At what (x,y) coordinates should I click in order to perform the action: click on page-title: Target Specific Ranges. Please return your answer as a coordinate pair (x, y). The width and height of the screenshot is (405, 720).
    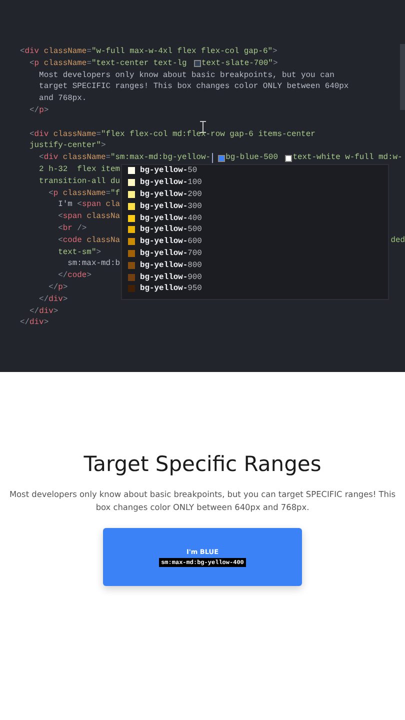
    Looking at the image, I should click on (203, 464).